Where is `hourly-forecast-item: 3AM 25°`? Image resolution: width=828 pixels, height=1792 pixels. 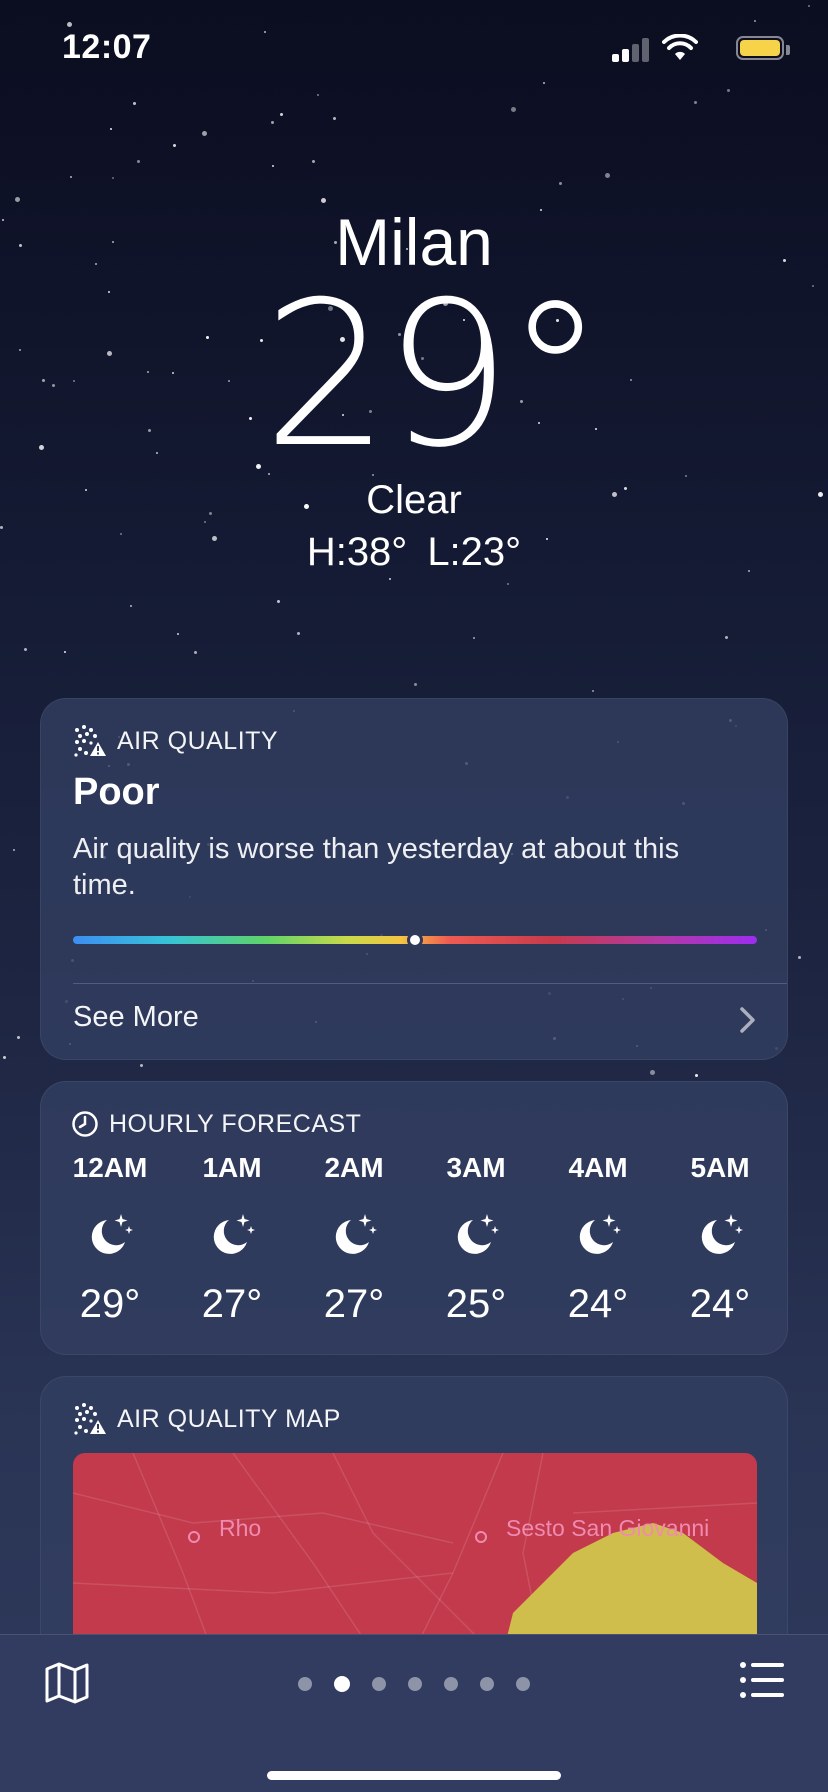 hourly-forecast-item: 3AM 25° is located at coordinates (476, 1239).